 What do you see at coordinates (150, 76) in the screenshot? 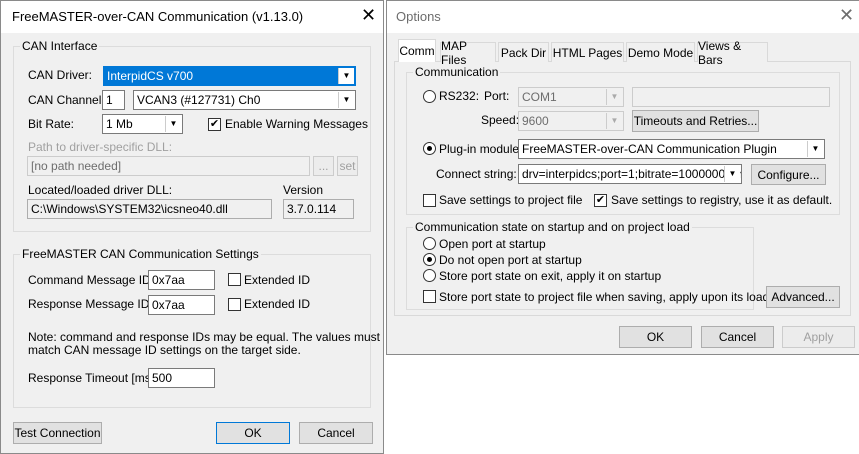
I see `selected-value: InterpidCS v700` at bounding box center [150, 76].